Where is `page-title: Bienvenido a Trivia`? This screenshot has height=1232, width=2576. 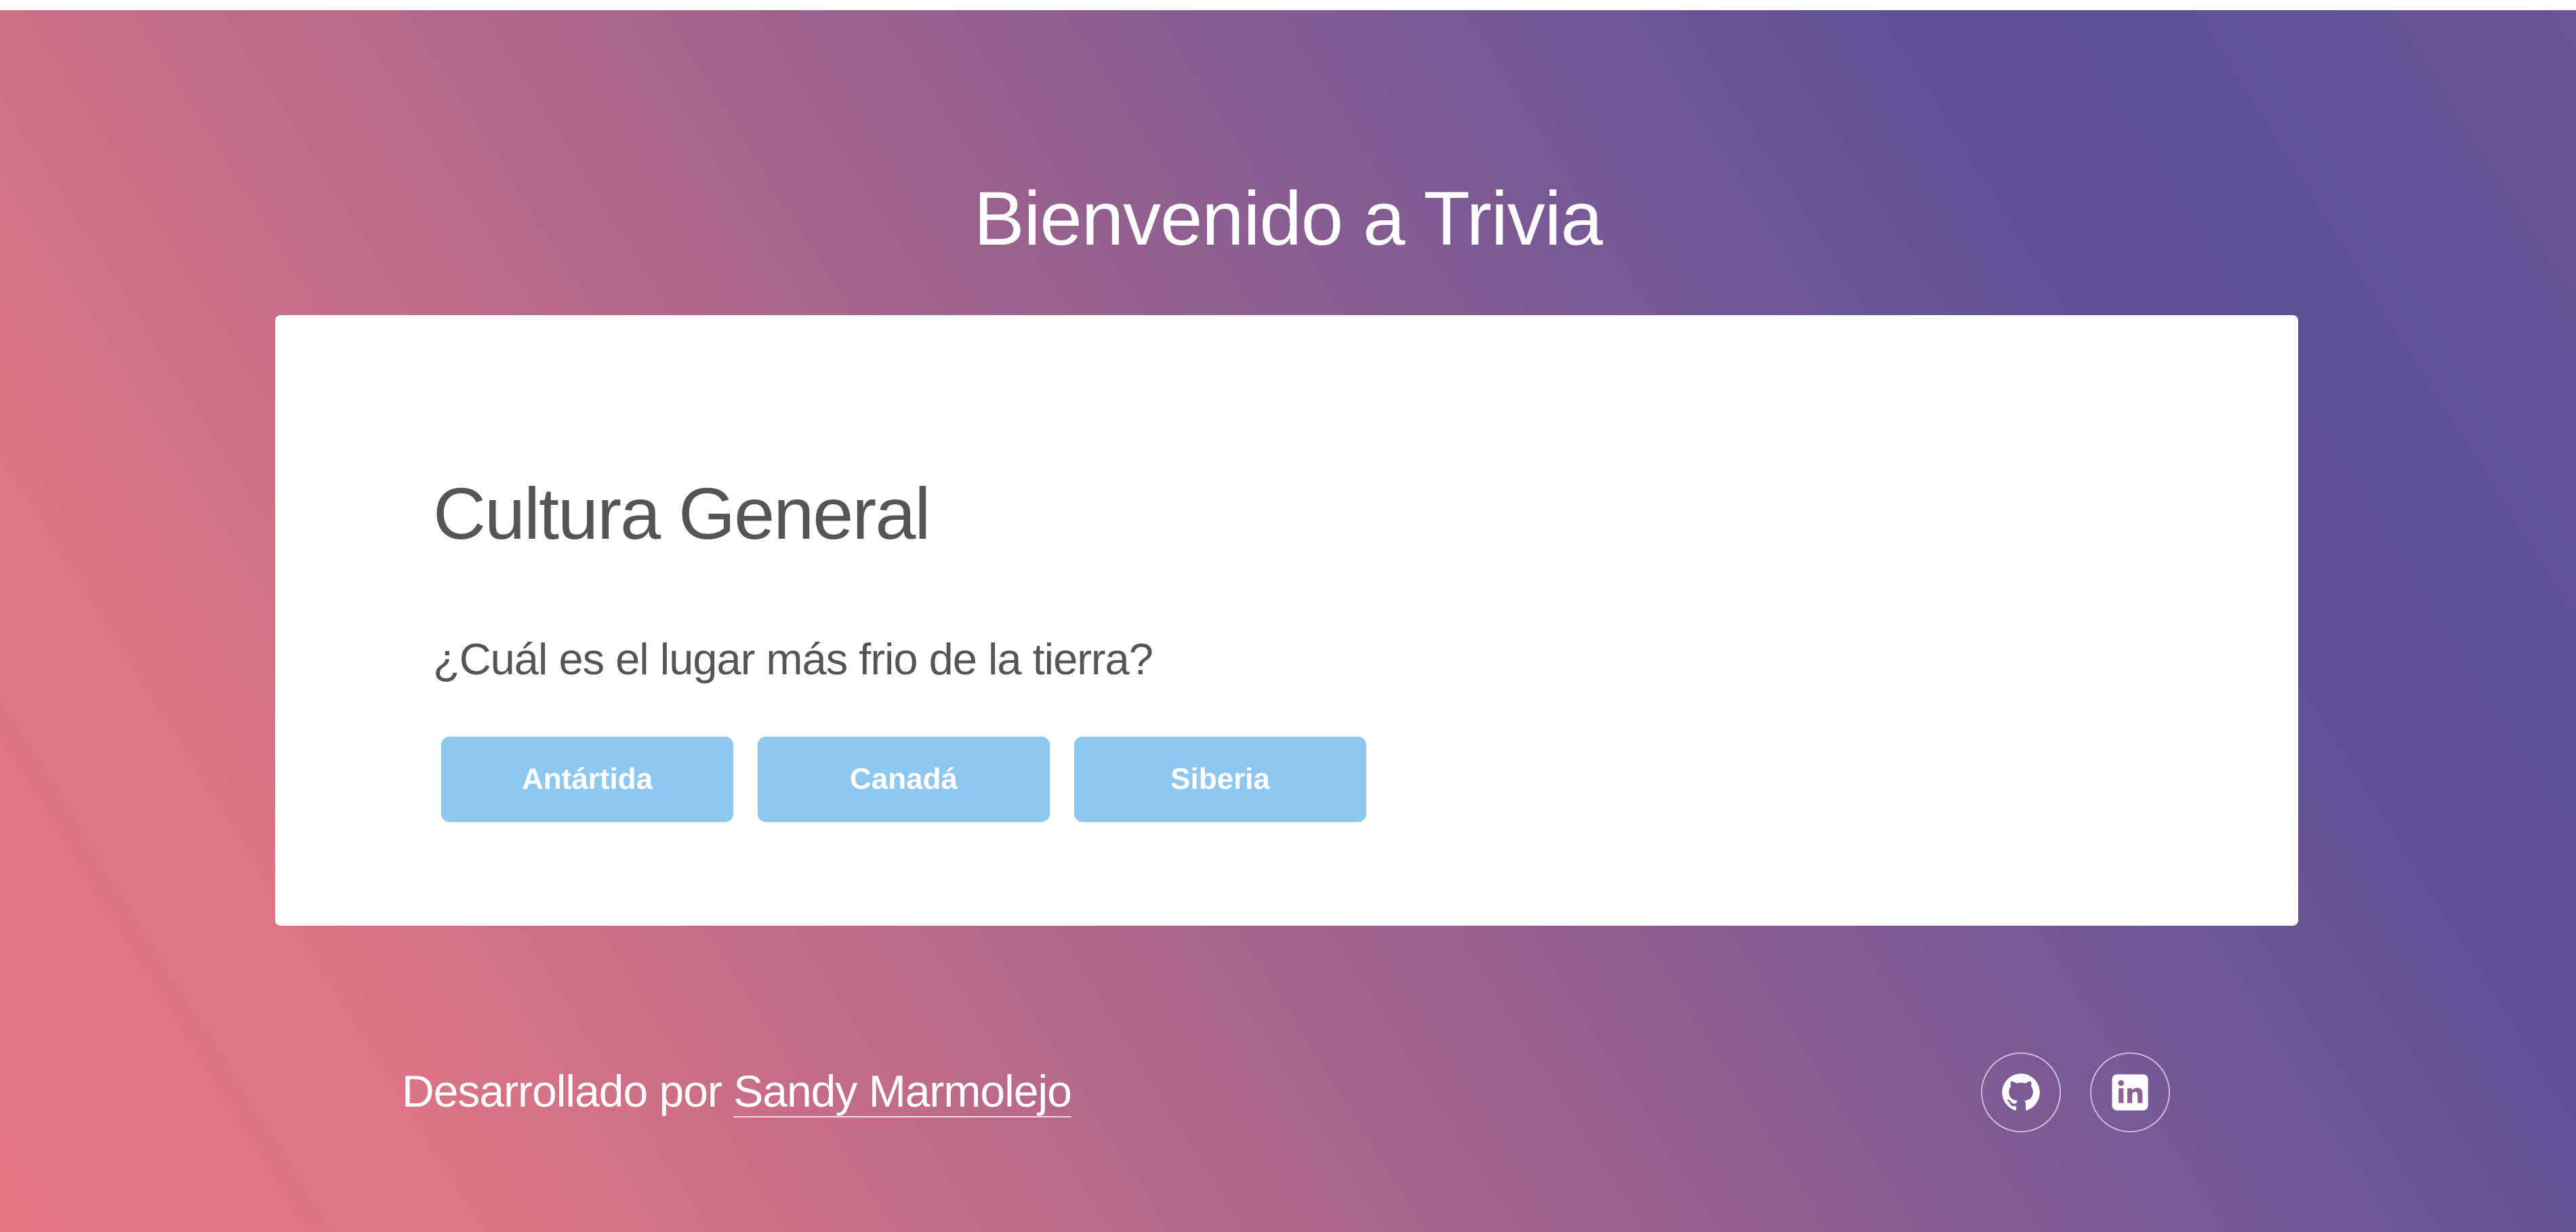
page-title: Bienvenido a Trivia is located at coordinates (1288, 218).